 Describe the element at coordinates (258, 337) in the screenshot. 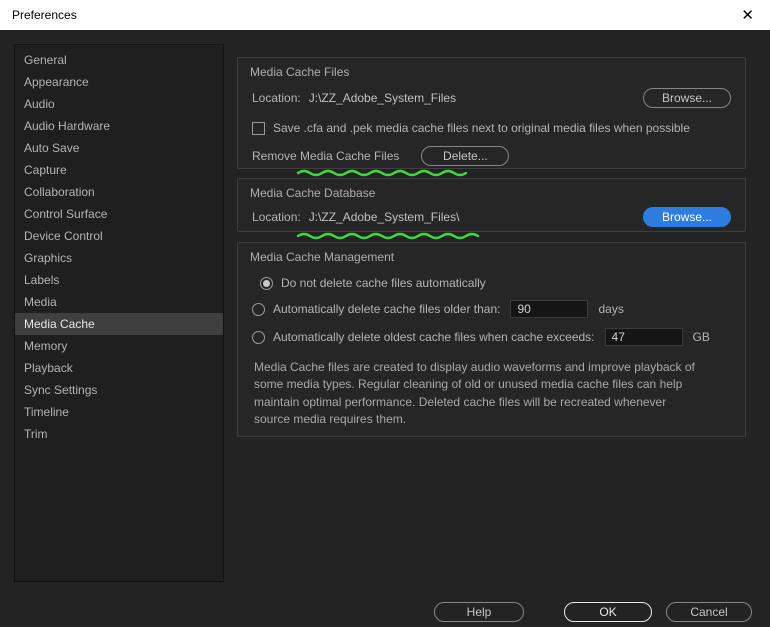

I see `radio-exceeds` at that location.